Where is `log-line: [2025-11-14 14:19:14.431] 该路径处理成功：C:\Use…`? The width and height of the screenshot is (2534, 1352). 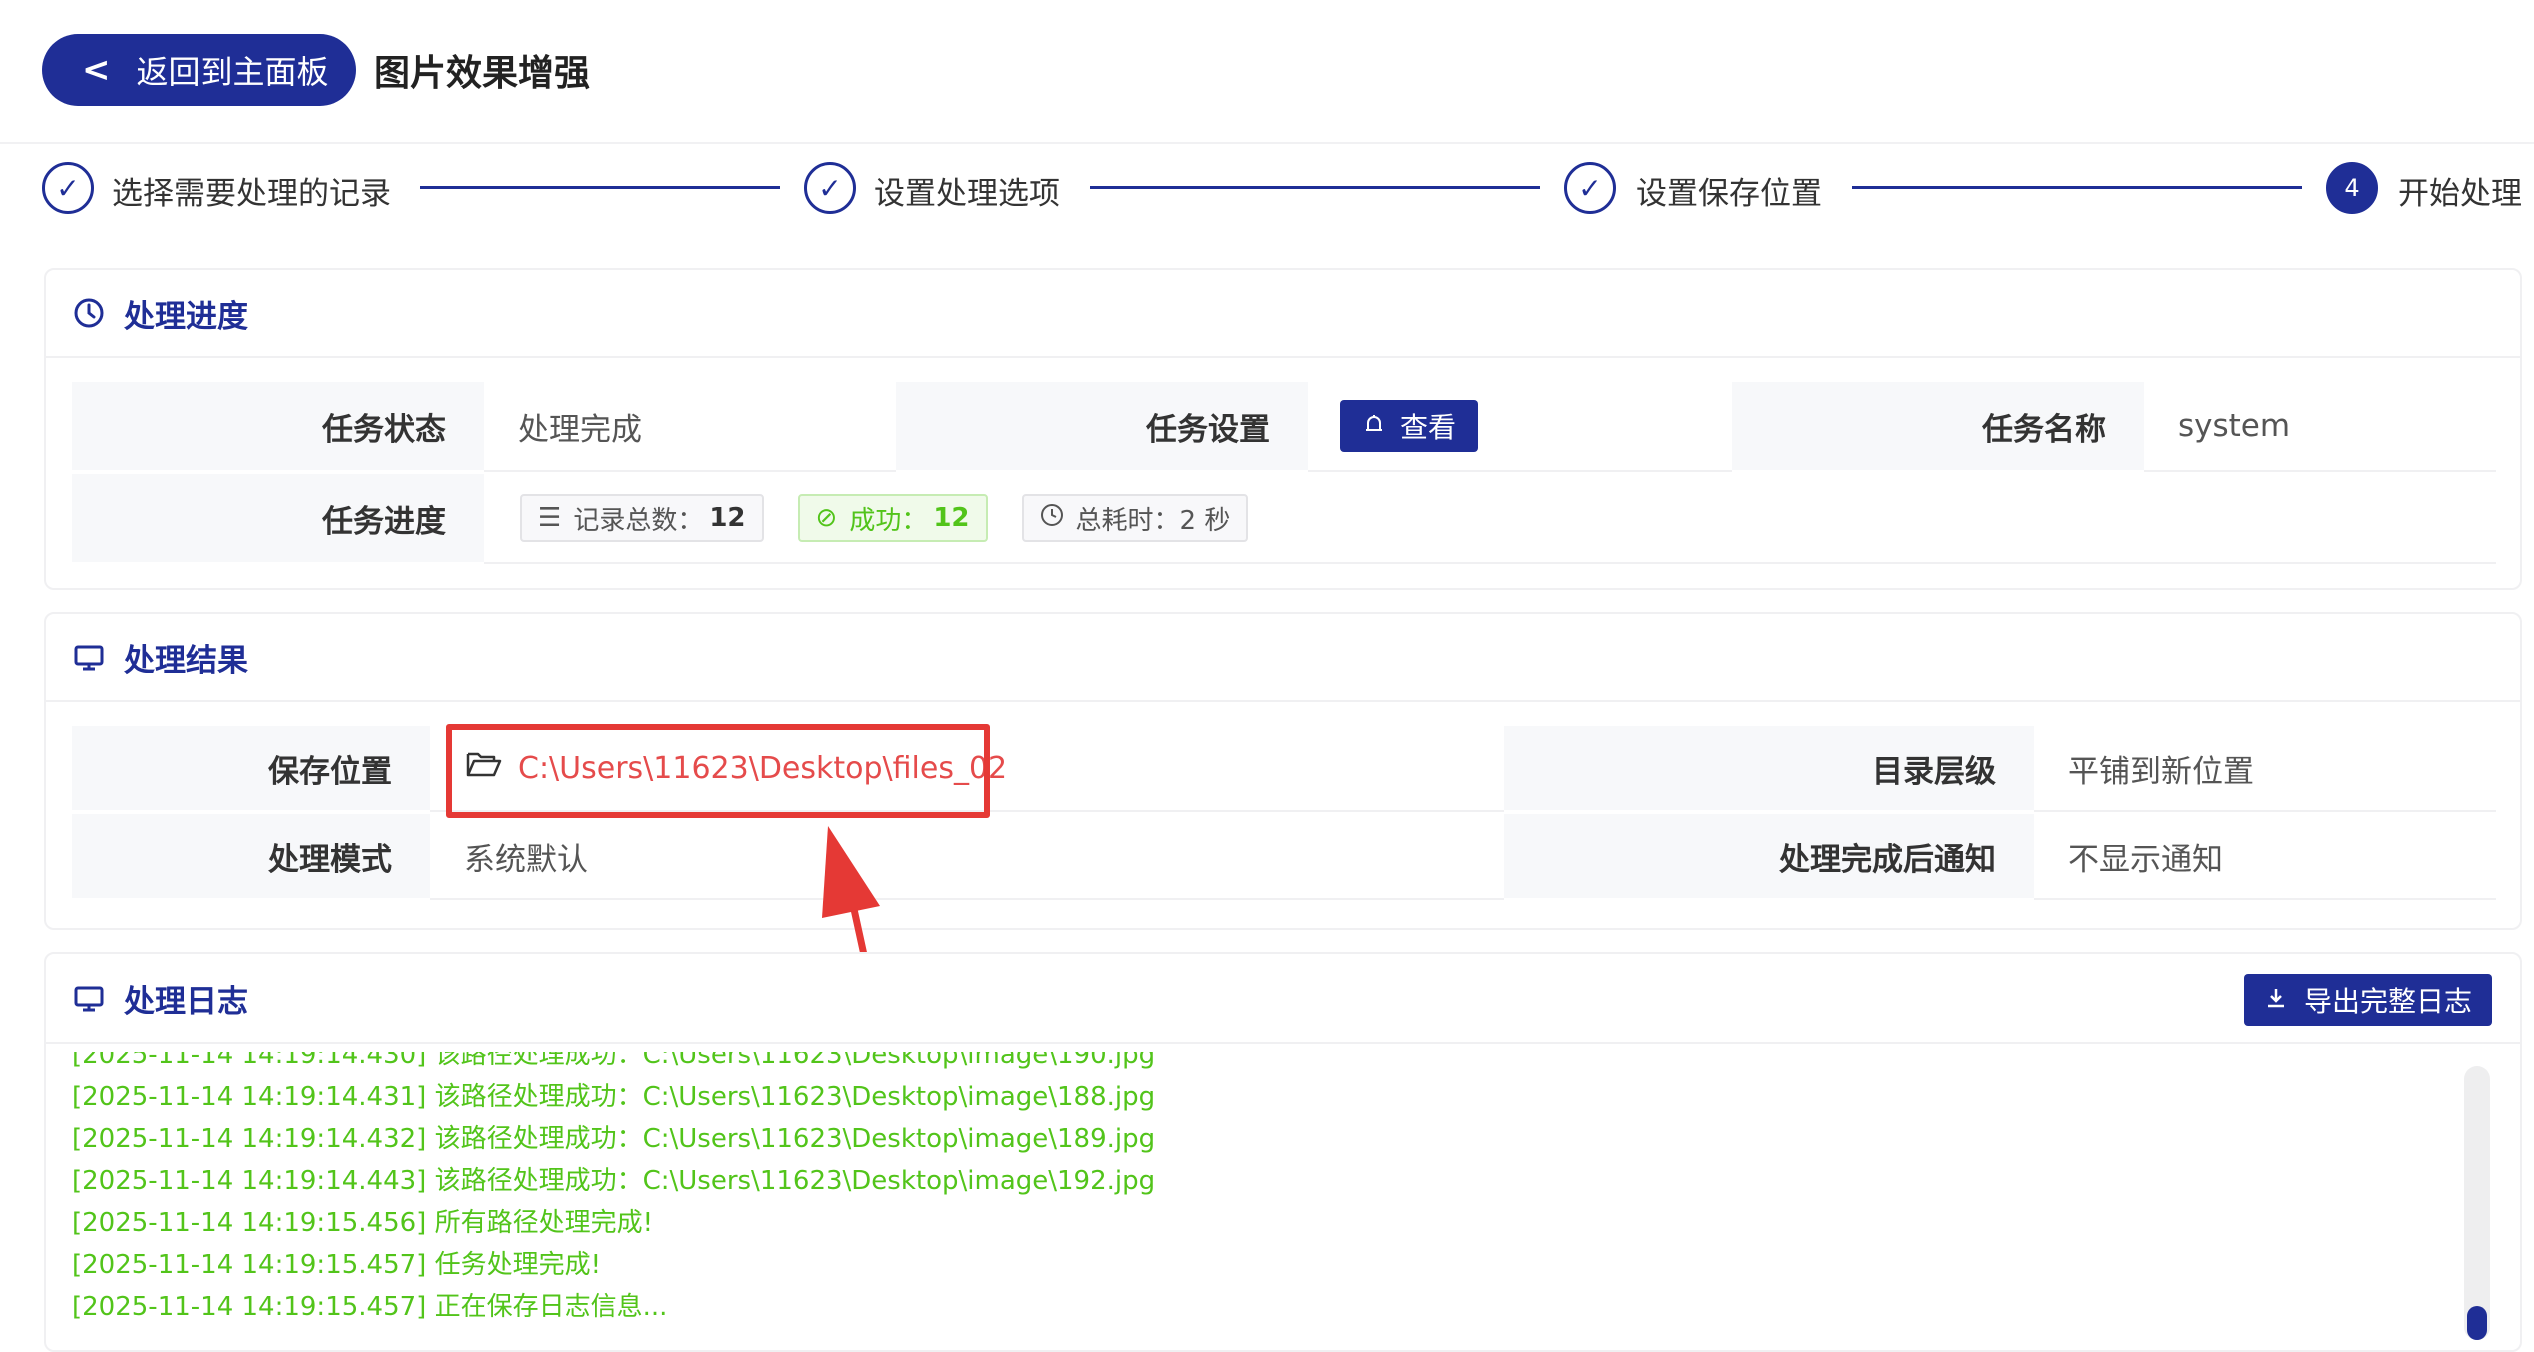 log-line: [2025-11-14 14:19:14.431] 该路径处理成功：C:\Use… is located at coordinates (614, 1097).